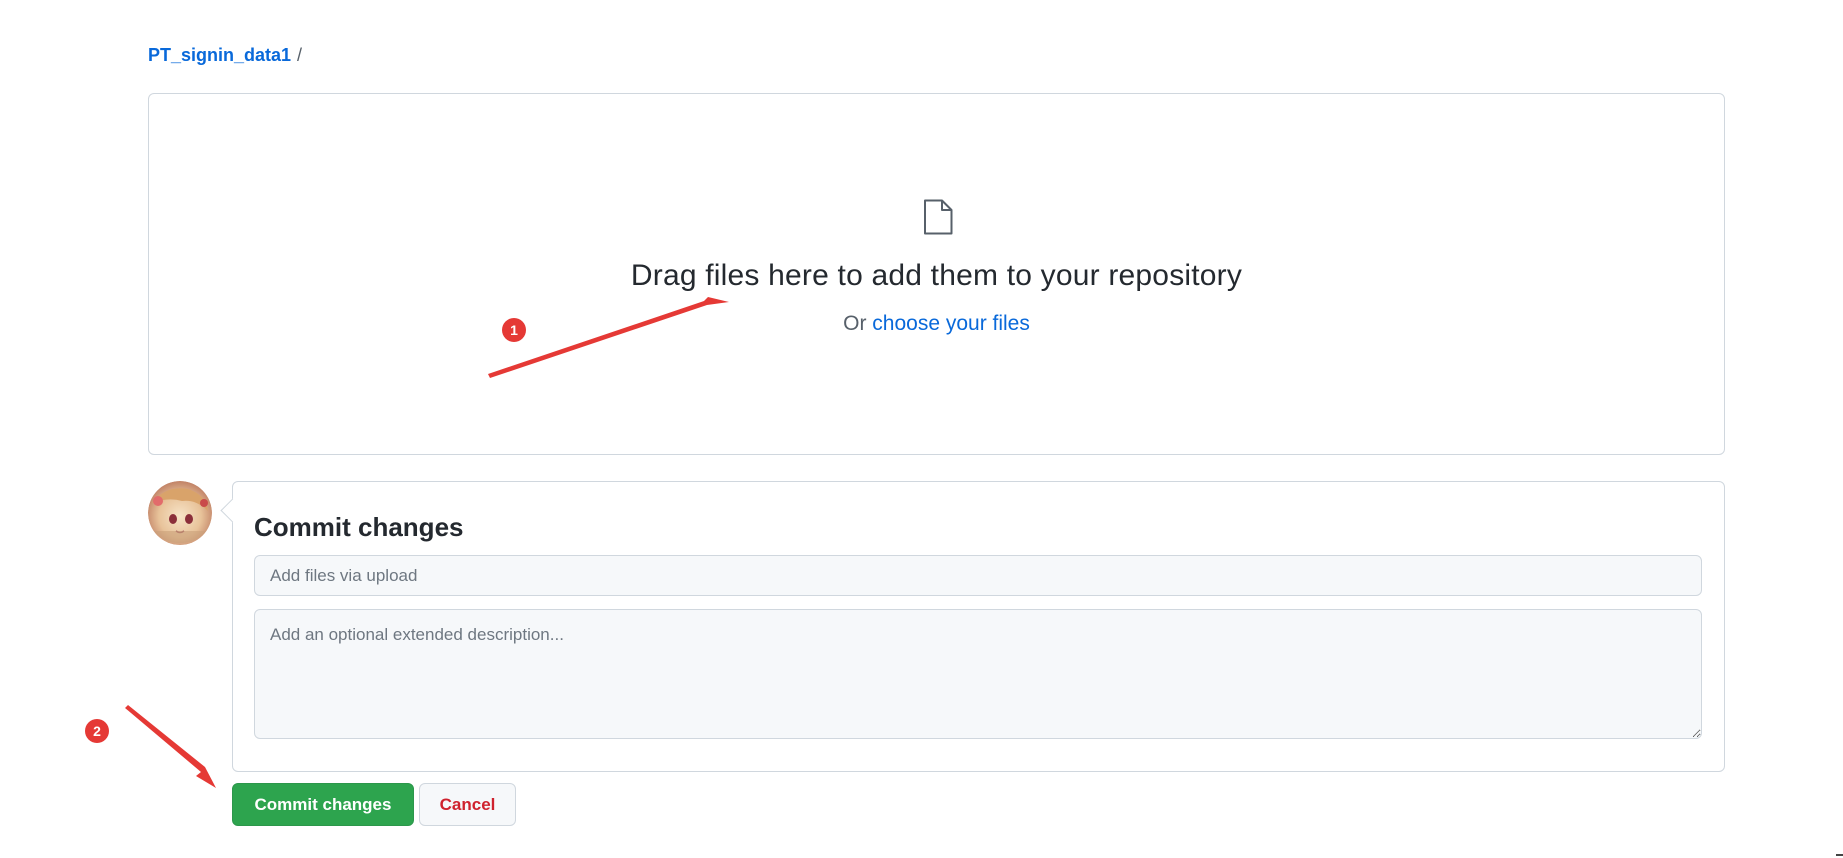  Describe the element at coordinates (514, 330) in the screenshot. I see `annotation-badge-1: 1` at that location.